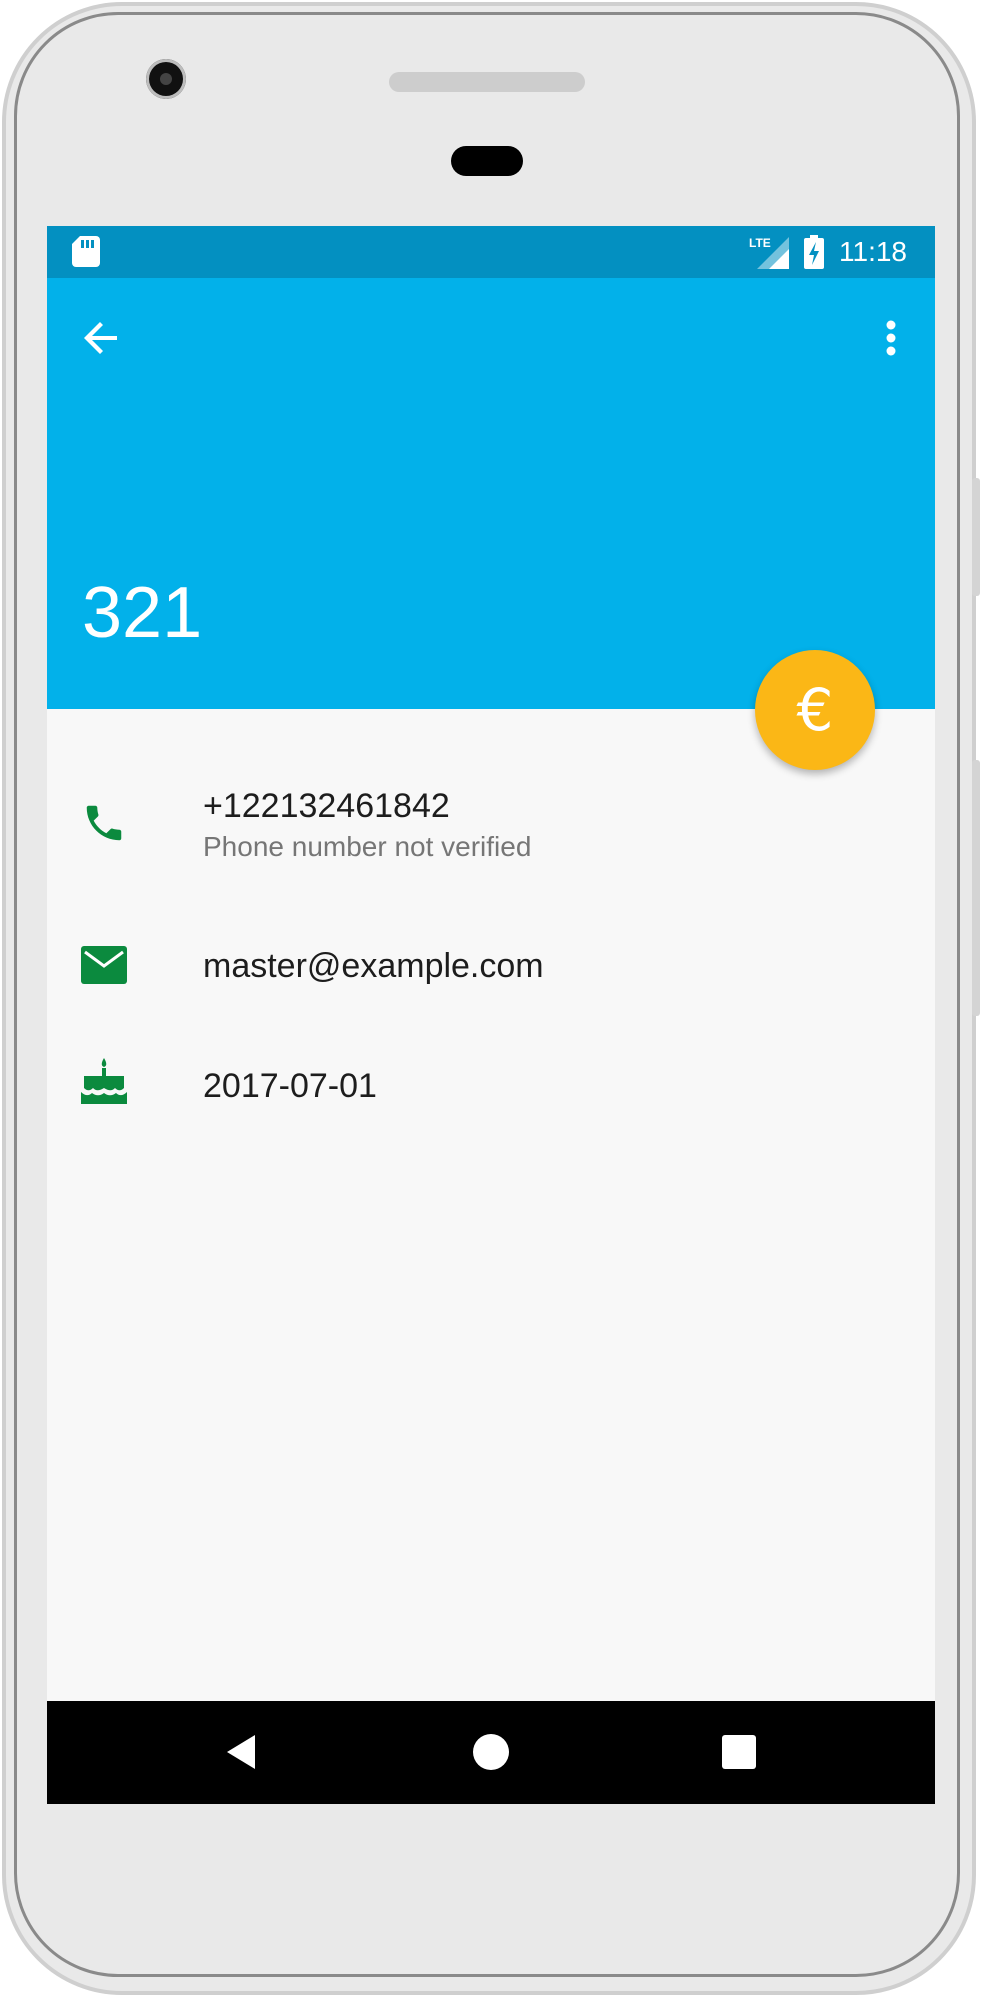 This screenshot has height=1999, width=986. What do you see at coordinates (166, 79) in the screenshot?
I see `front-camera` at bounding box center [166, 79].